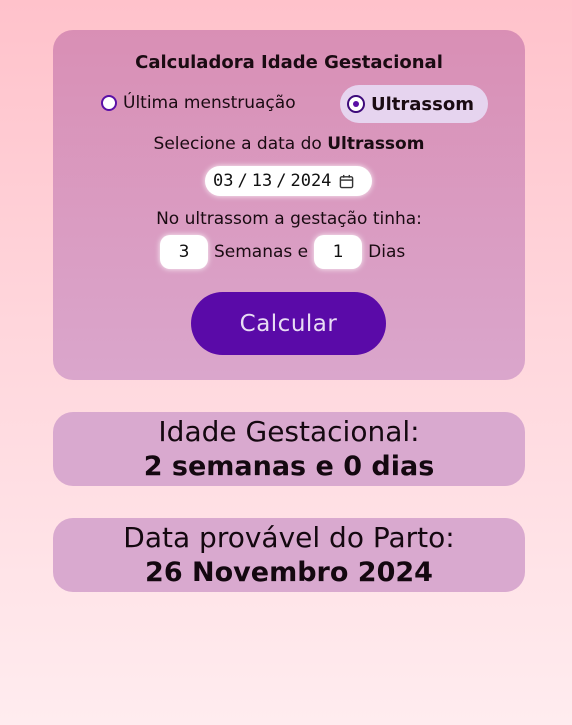 Image resolution: width=572 pixels, height=725 pixels. Describe the element at coordinates (289, 572) in the screenshot. I see `due-date-value: 26 Novembro 2024` at that location.